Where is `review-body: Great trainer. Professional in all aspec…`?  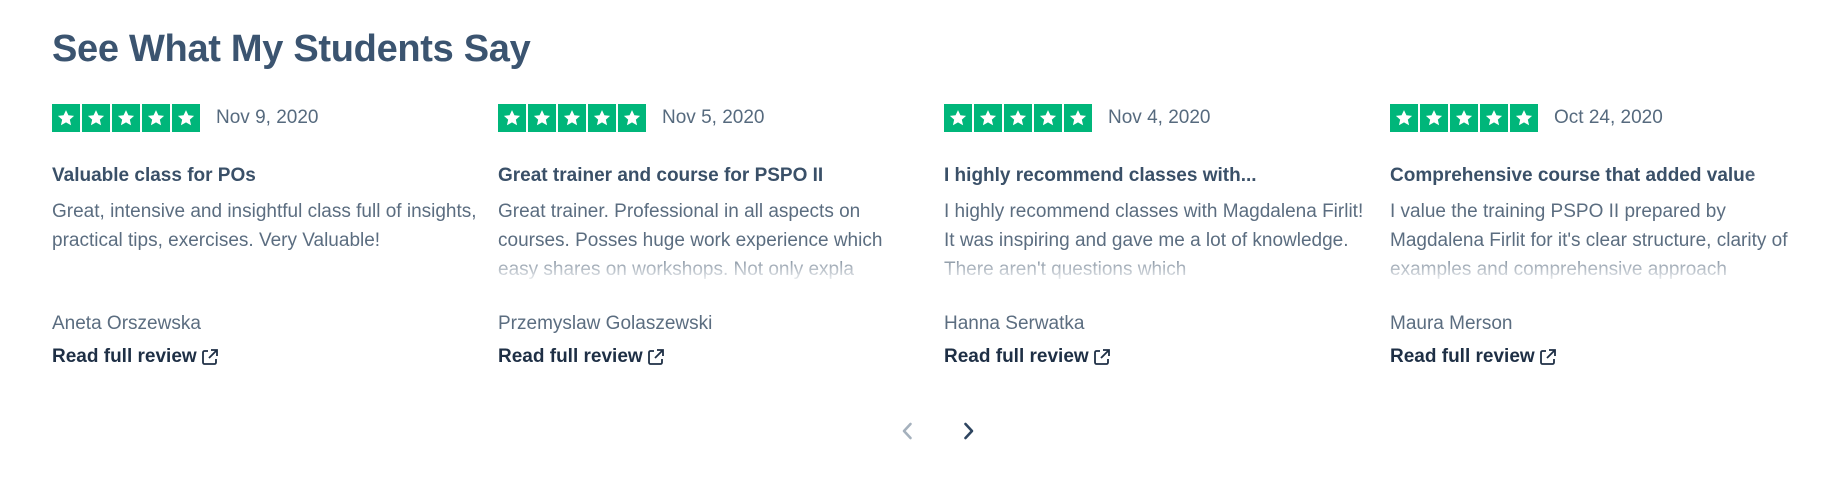
review-body: Great trainer. Professional in all aspec… is located at coordinates (690, 240).